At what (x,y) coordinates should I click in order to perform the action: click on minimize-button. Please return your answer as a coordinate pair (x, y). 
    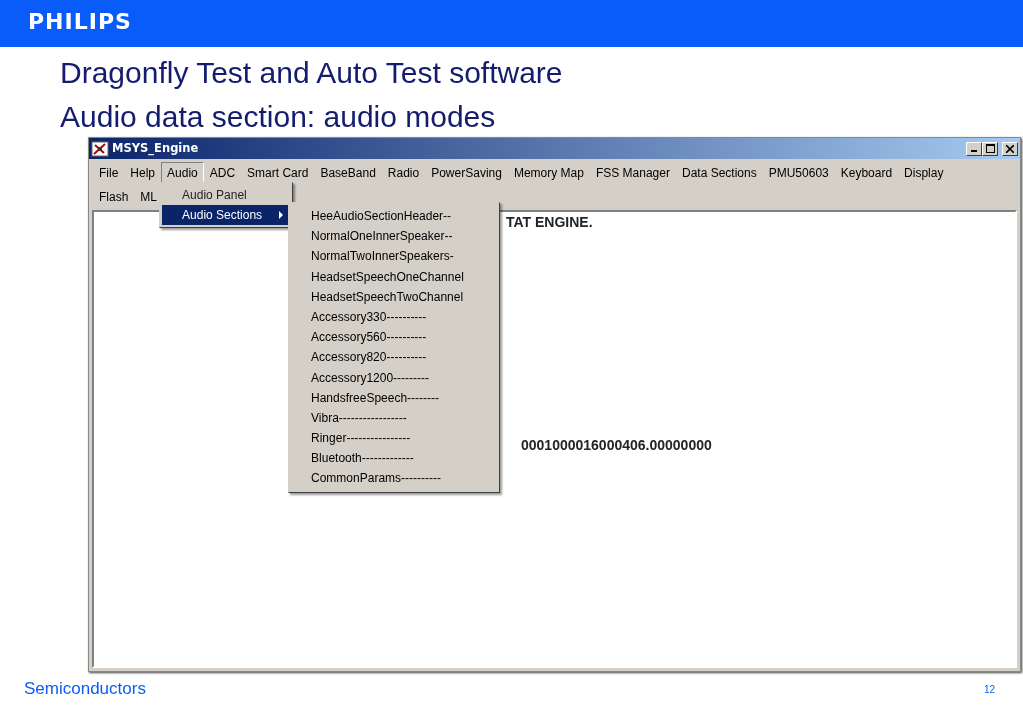
    Looking at the image, I should click on (974, 148).